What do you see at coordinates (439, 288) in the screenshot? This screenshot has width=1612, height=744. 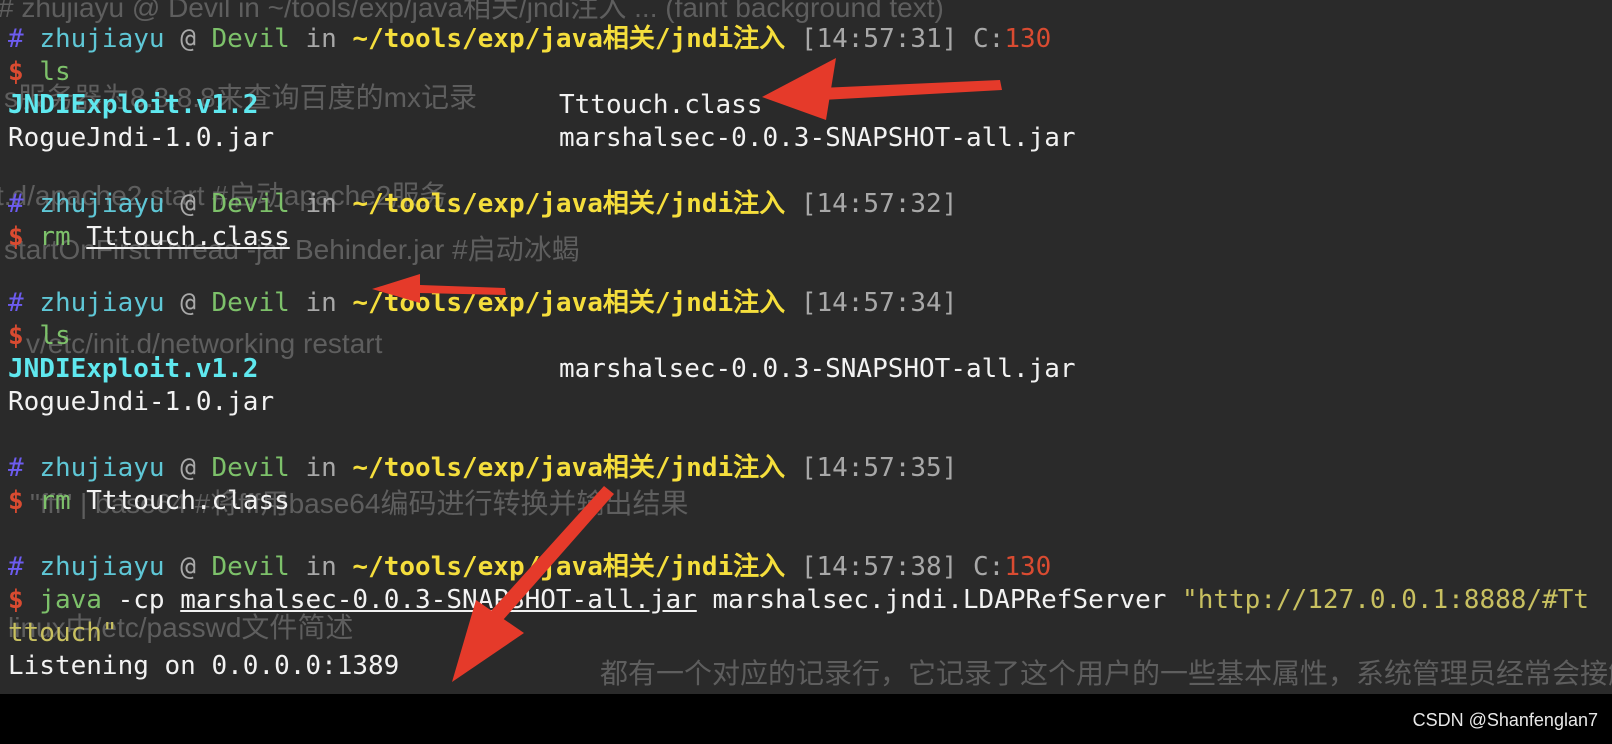 I see `arrow-to-rm-prompt` at bounding box center [439, 288].